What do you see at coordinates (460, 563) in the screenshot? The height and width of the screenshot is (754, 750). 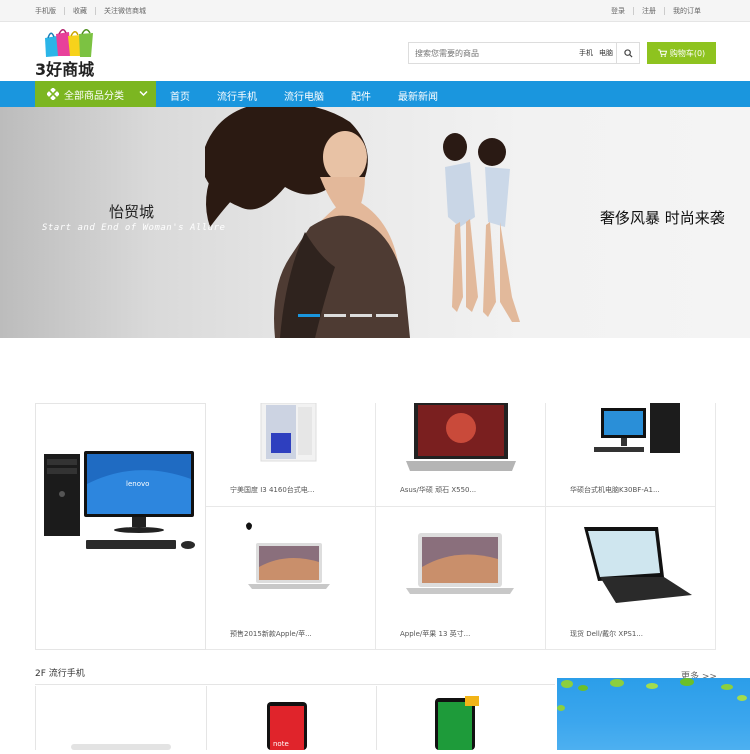 I see `macbook-air-image` at bounding box center [460, 563].